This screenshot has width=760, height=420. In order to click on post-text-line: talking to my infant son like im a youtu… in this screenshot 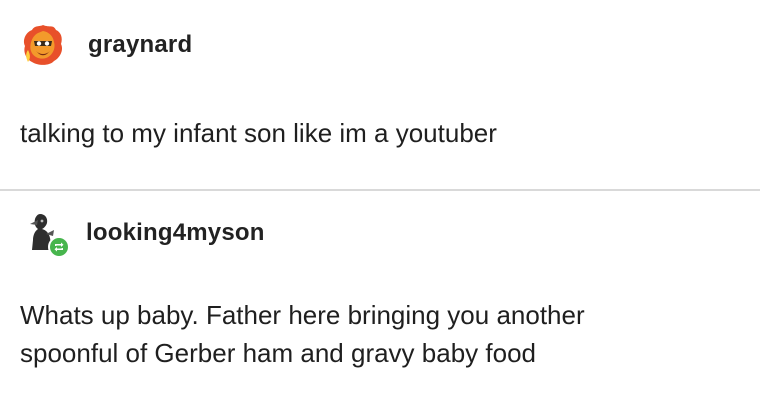, I will do `click(258, 133)`.